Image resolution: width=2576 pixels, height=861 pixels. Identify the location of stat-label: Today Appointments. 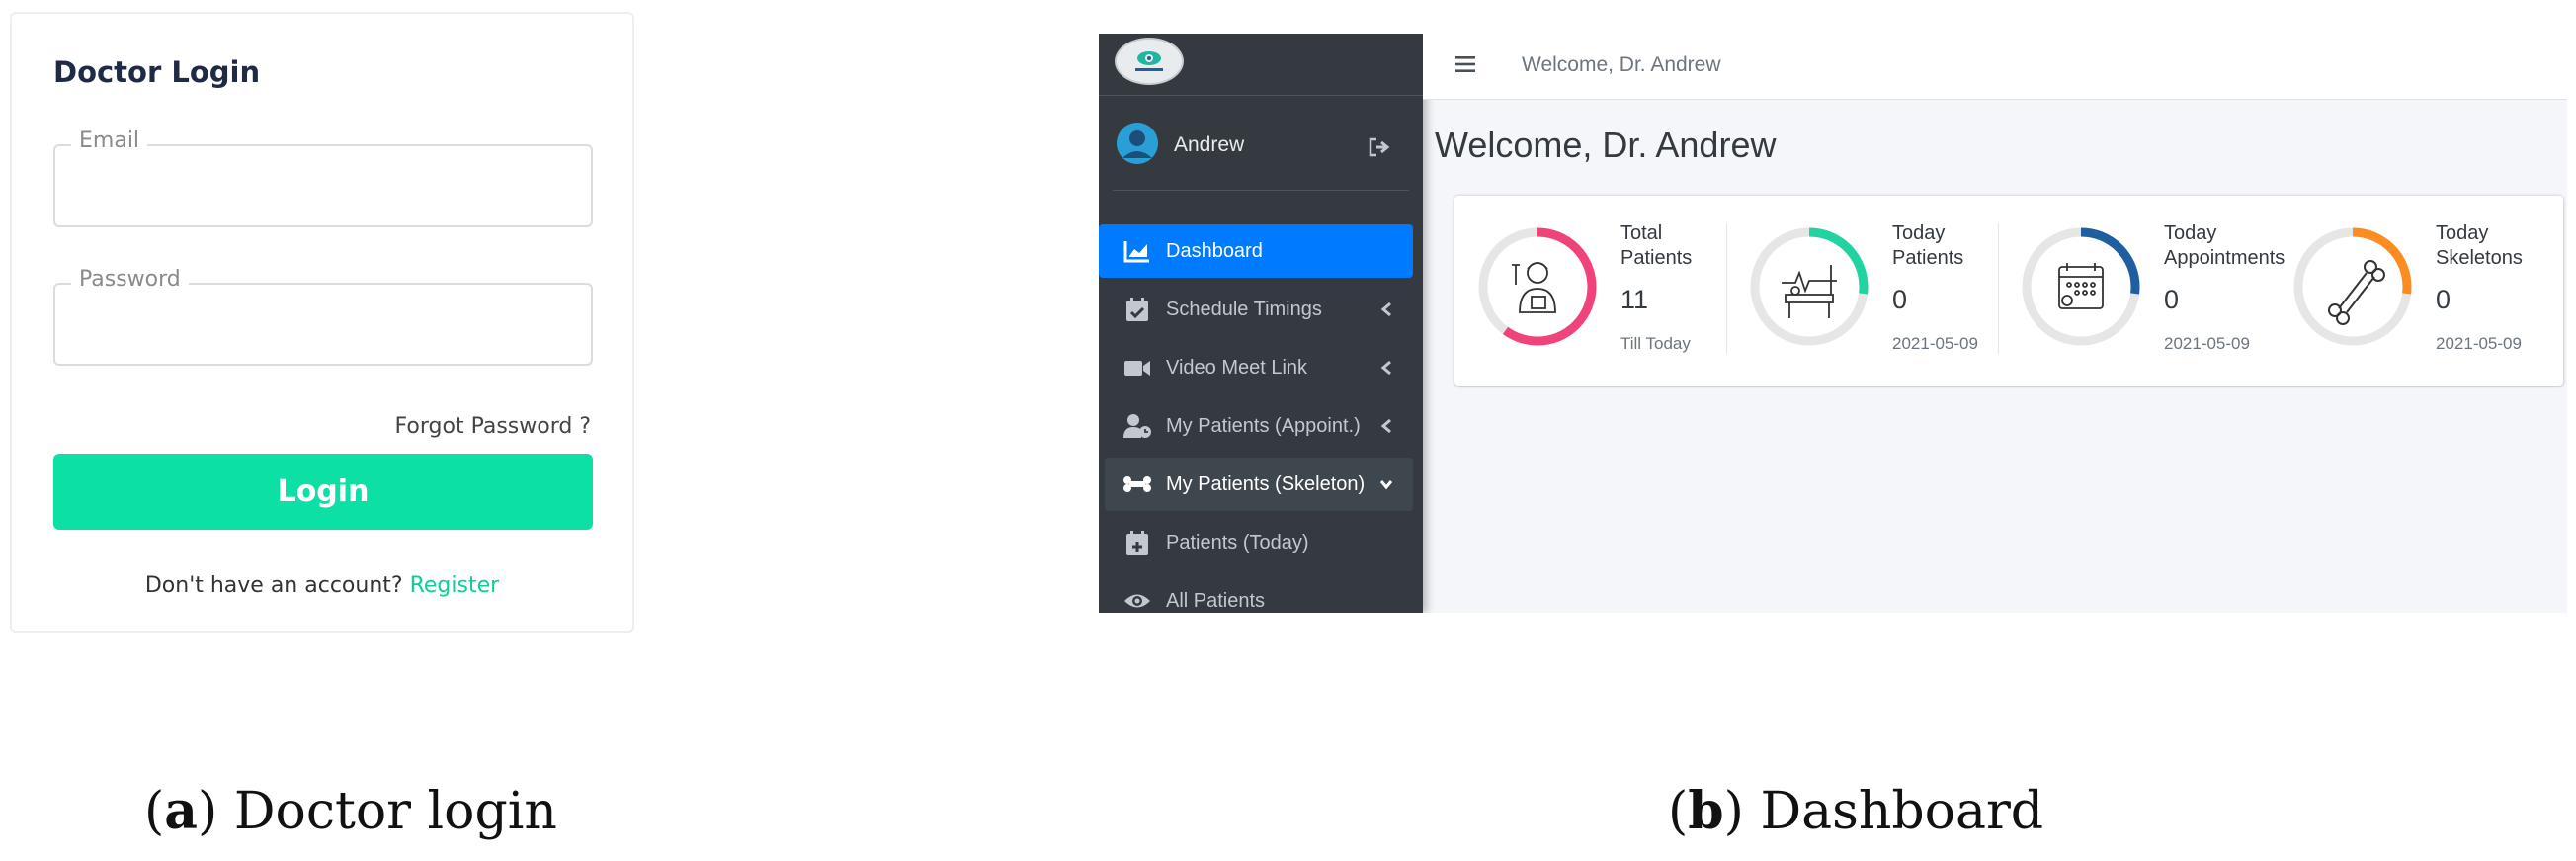
(2224, 245).